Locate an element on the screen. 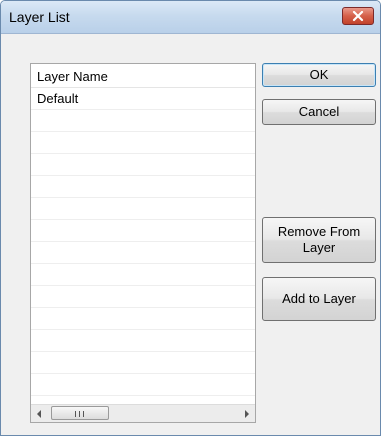 The width and height of the screenshot is (381, 436). remove-from-layer-button-label: Remove From Layer is located at coordinates (319, 239).